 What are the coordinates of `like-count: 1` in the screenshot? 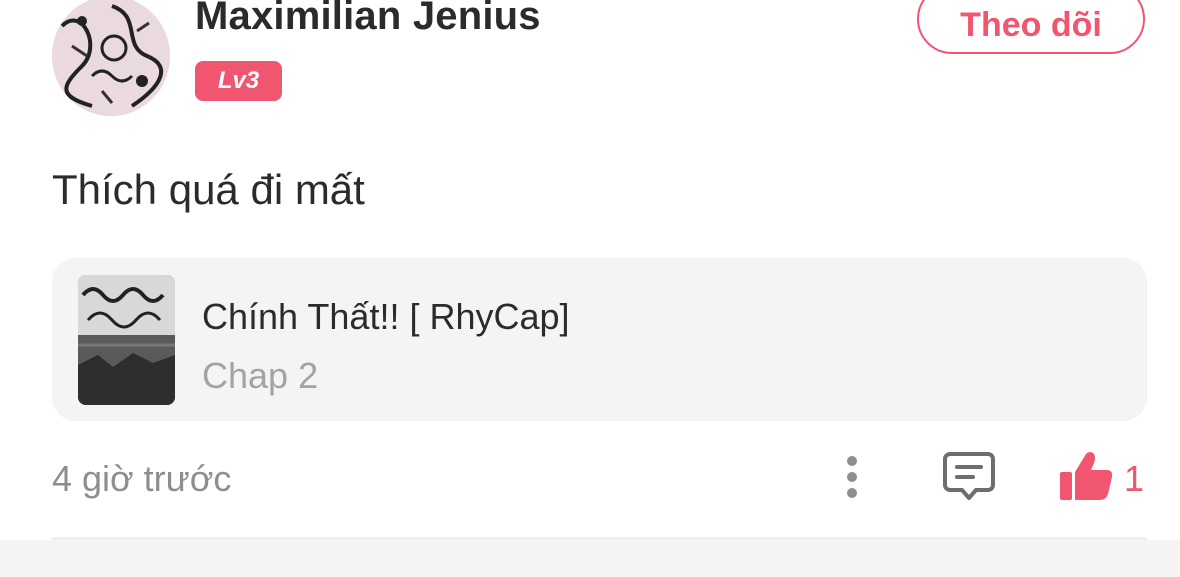 It's located at (1134, 478).